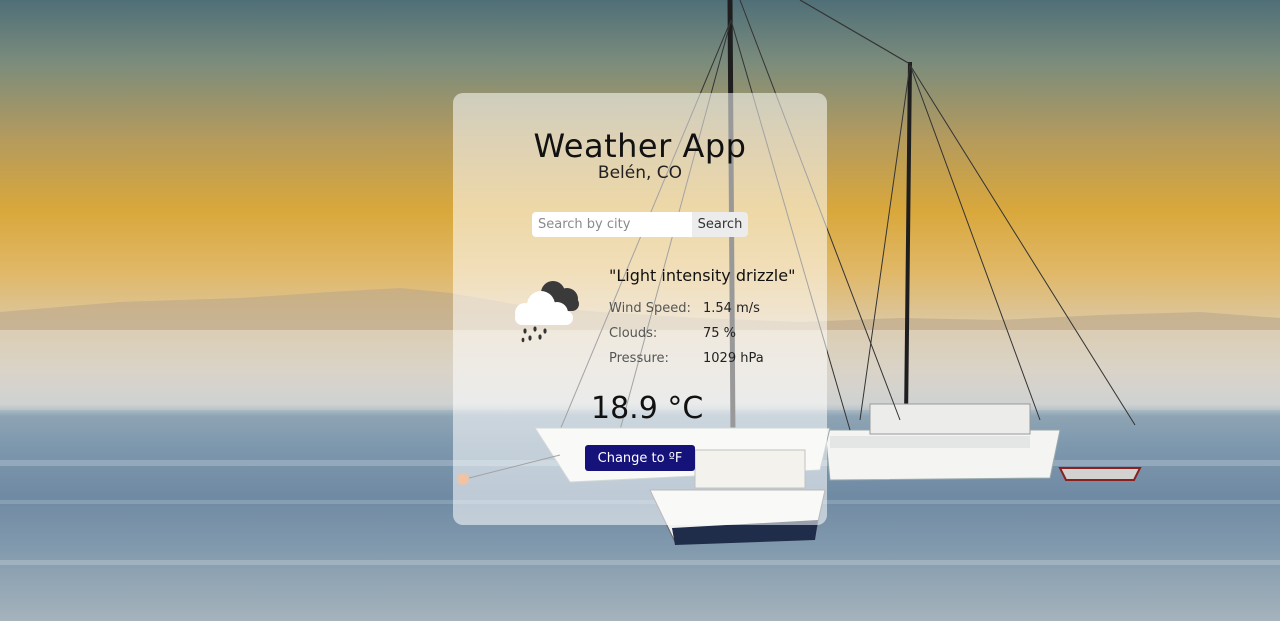 This screenshot has height=621, width=1280. Describe the element at coordinates (639, 358) in the screenshot. I see `stat-label: Pressure:` at that location.